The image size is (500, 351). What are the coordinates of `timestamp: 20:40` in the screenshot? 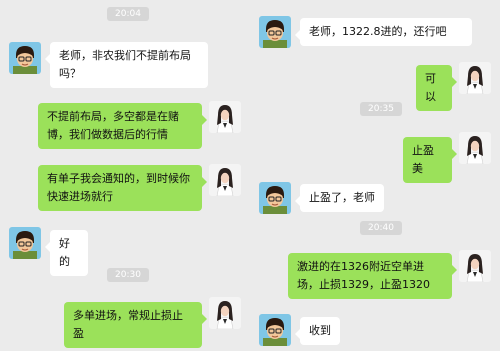 It's located at (381, 228).